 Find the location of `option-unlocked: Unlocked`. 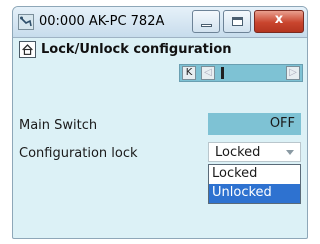

option-unlocked: Unlocked is located at coordinates (254, 193).